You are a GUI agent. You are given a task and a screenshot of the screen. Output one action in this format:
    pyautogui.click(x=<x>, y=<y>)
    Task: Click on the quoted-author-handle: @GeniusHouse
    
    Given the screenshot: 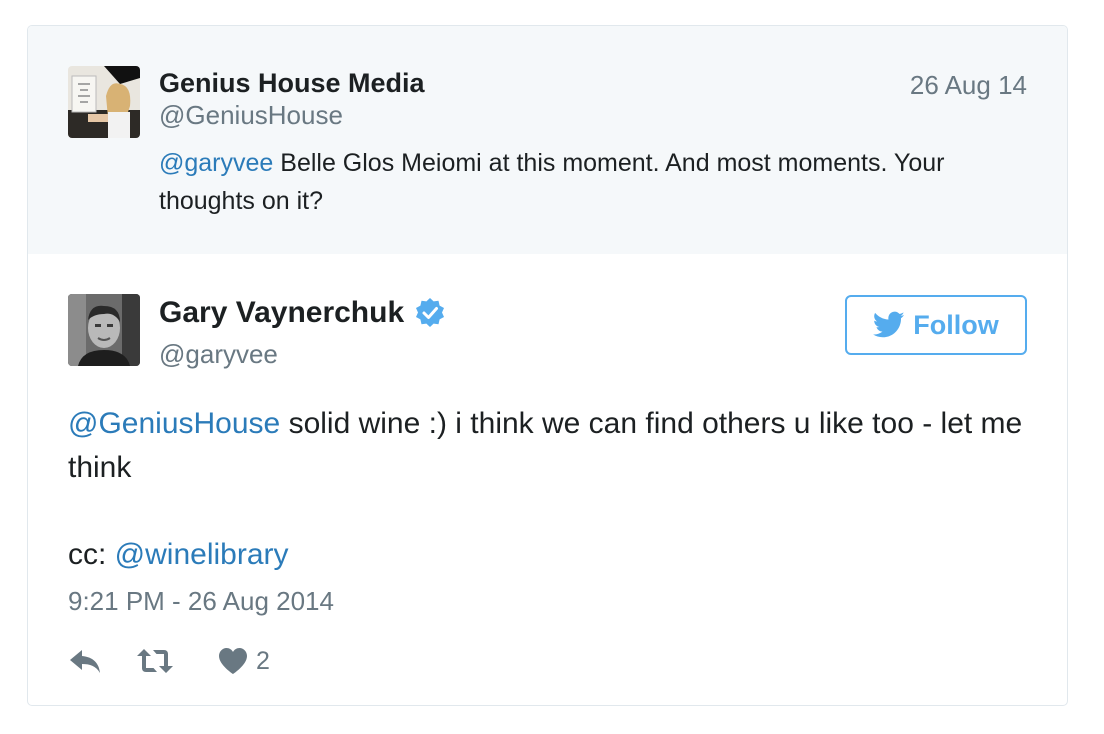 What is the action you would take?
    pyautogui.click(x=251, y=115)
    